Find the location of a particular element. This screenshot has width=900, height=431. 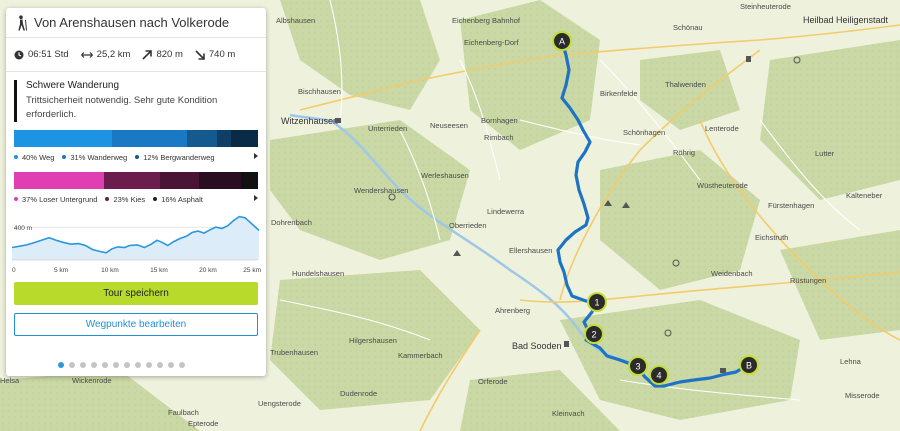

castle-icon is located at coordinates (338, 120).